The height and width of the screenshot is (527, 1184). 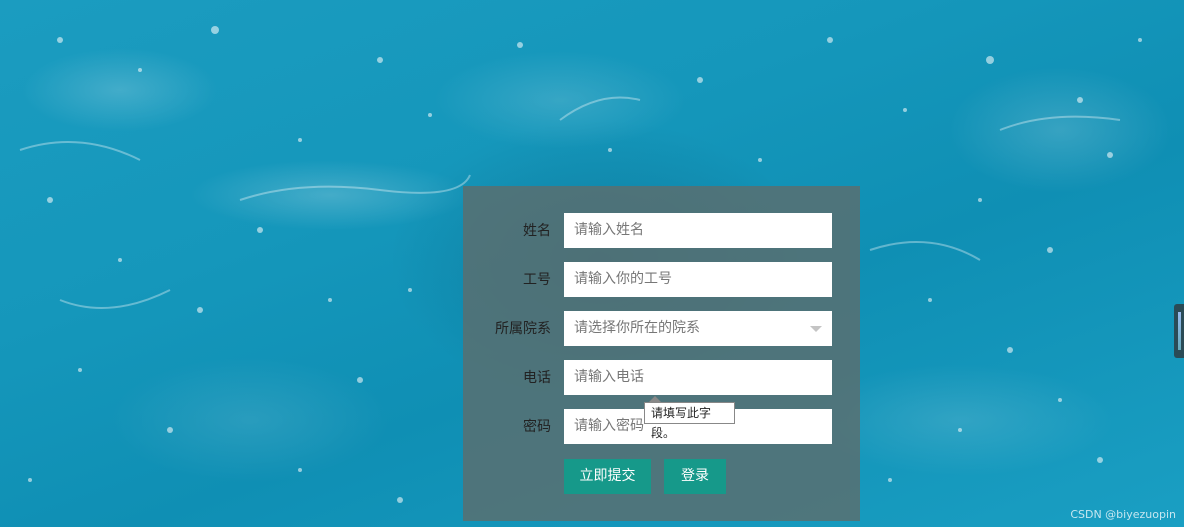 I want to click on csdn-watermark: CSDN @biyezuopin, so click(x=1123, y=514).